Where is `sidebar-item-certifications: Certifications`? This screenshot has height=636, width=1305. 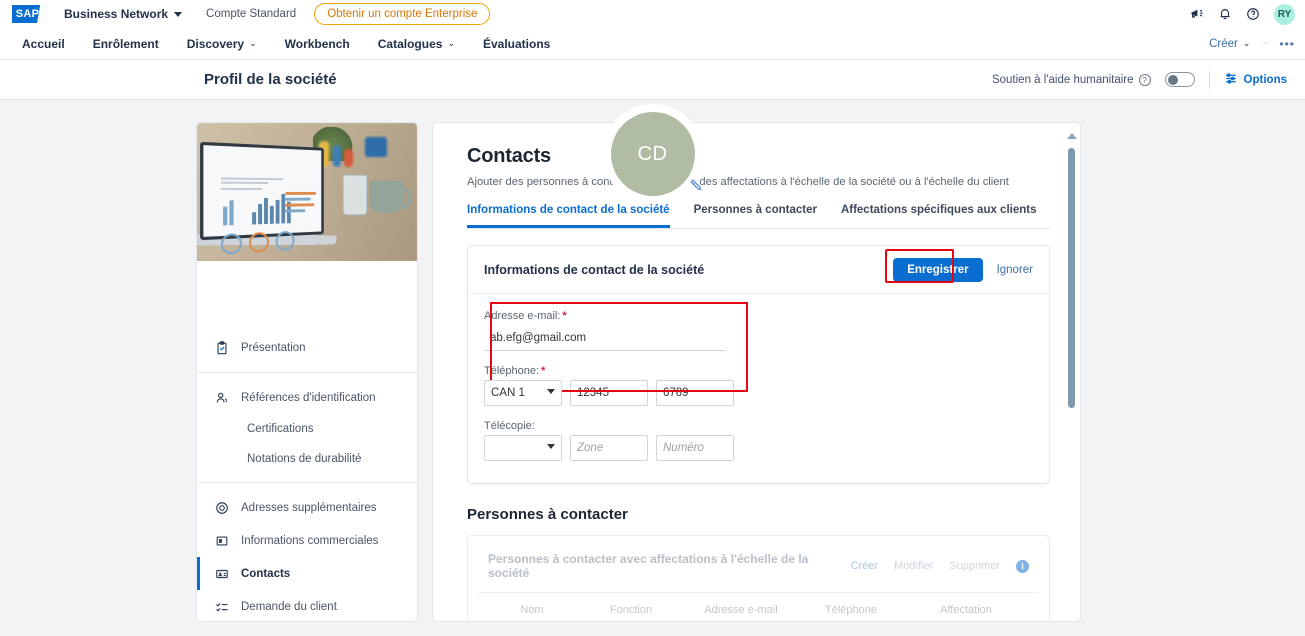
sidebar-item-certifications: Certifications is located at coordinates (307, 429).